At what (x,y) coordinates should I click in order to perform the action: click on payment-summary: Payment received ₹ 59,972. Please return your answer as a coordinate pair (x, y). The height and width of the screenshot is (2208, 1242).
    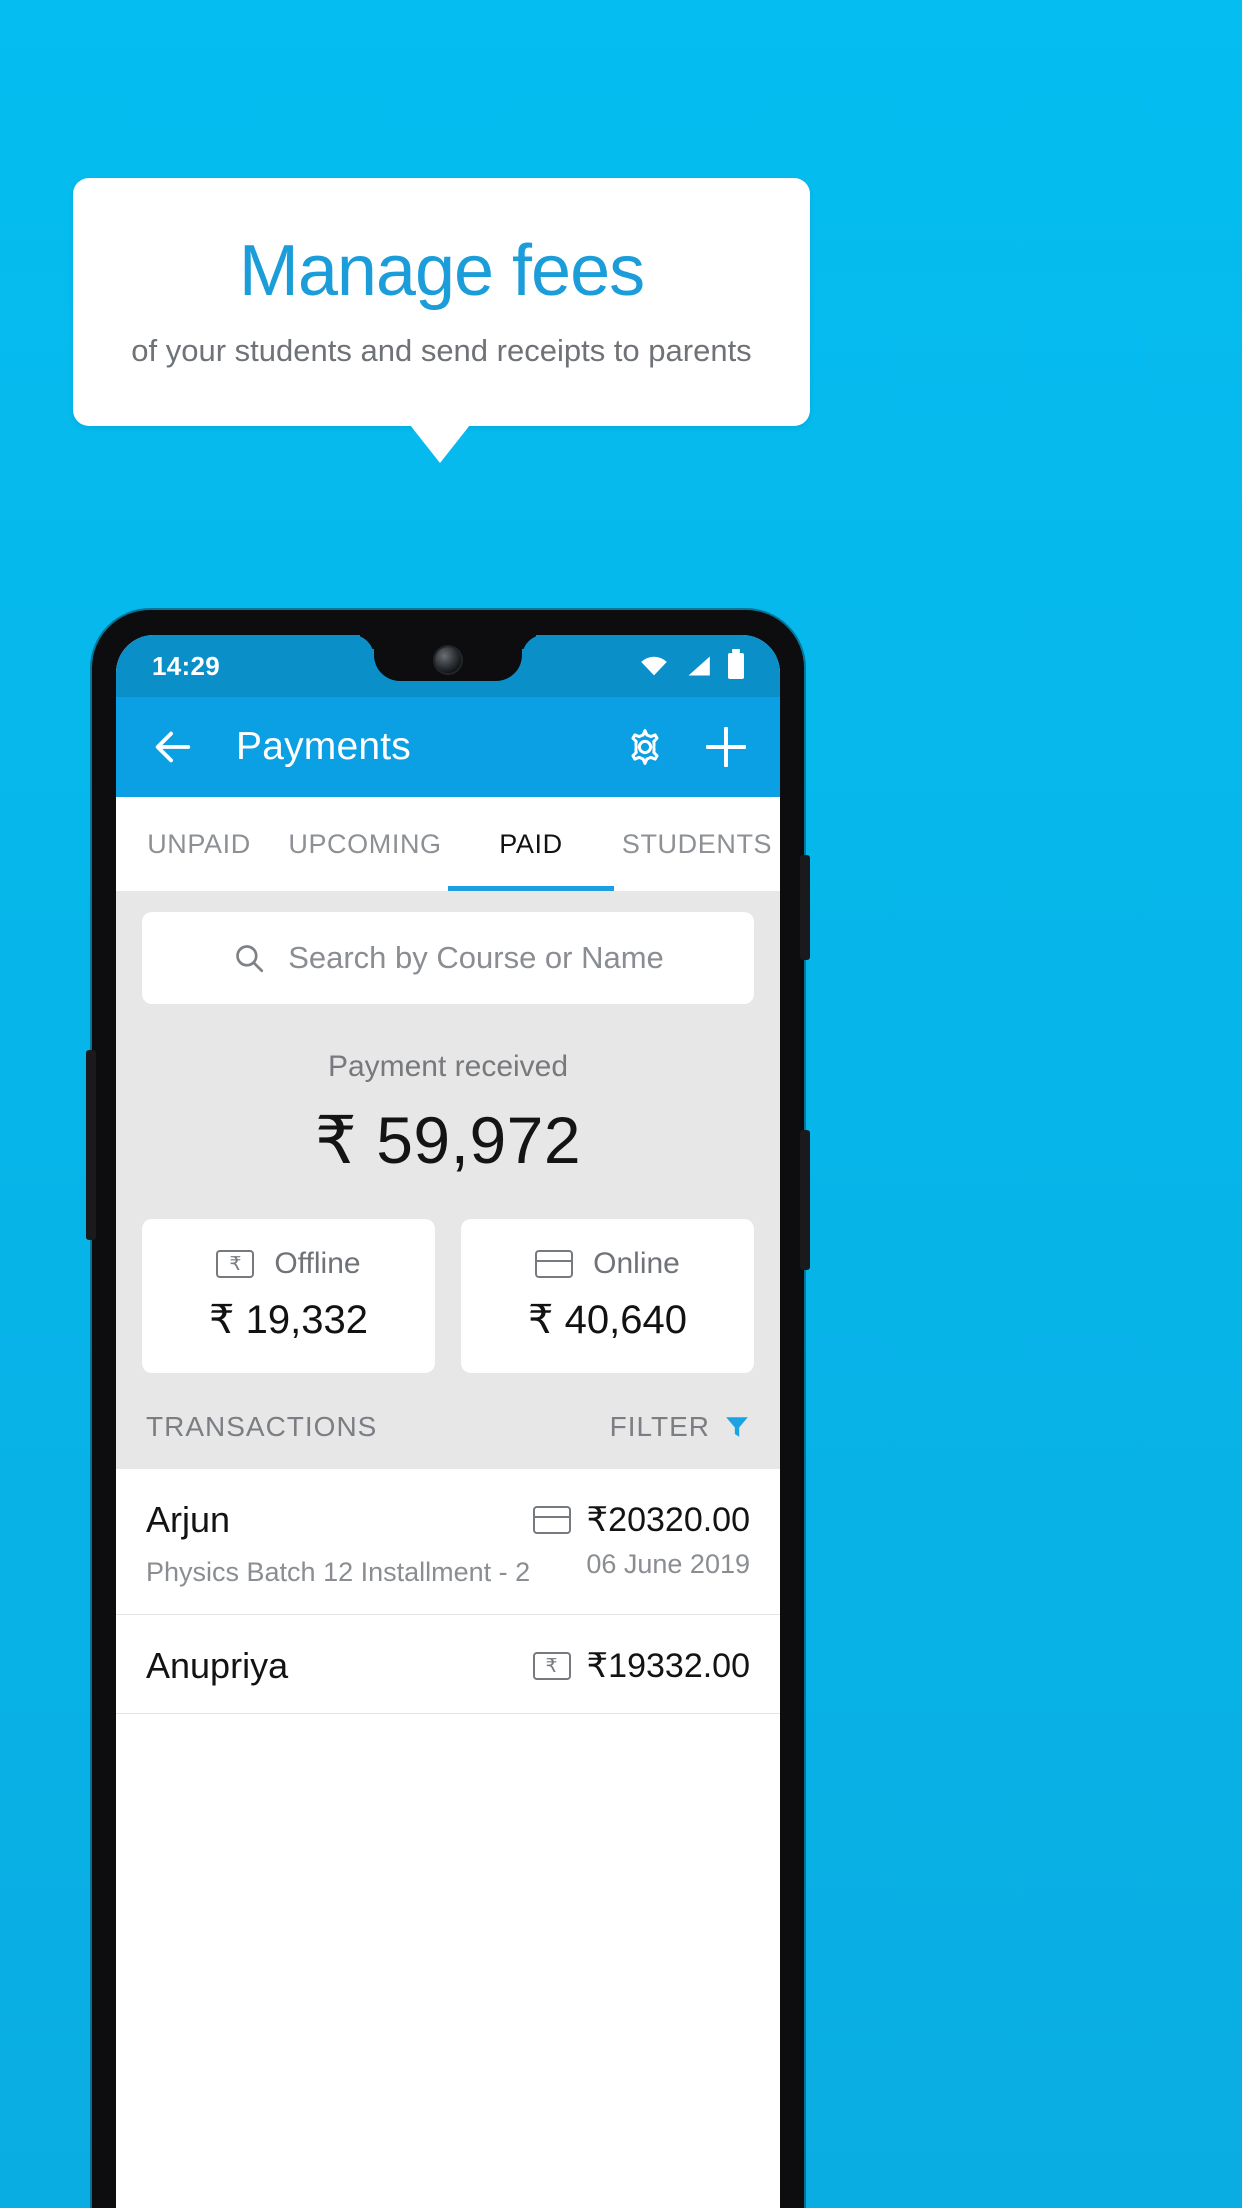
    Looking at the image, I should click on (448, 1105).